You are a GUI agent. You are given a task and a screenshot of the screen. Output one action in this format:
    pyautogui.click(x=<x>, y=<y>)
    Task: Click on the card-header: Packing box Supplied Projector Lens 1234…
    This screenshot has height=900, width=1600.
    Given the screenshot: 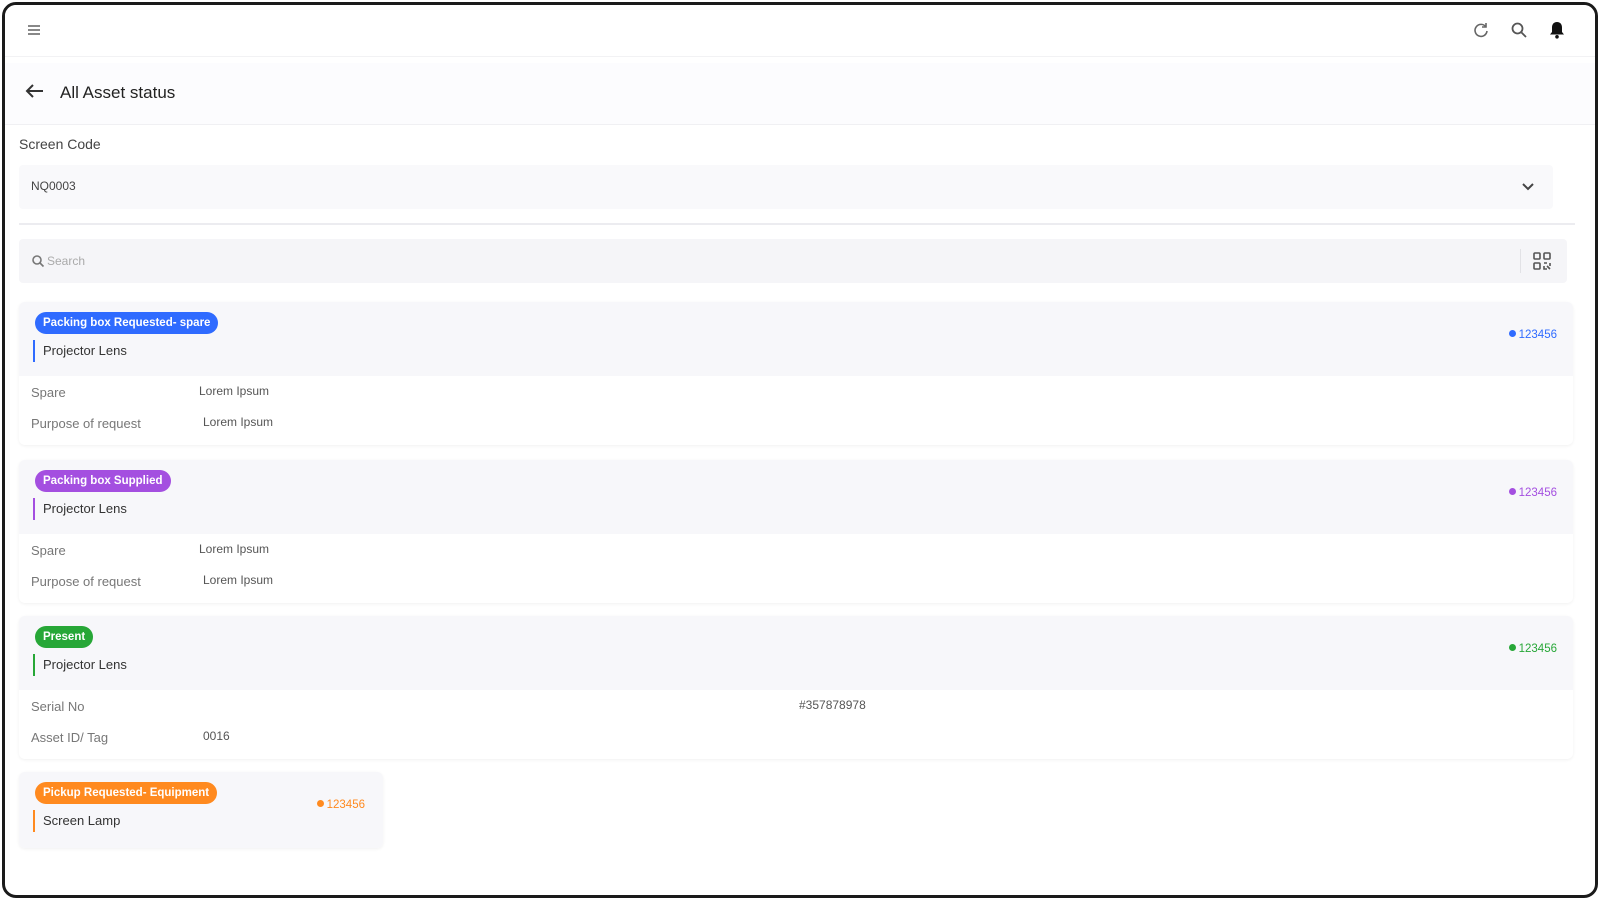 What is the action you would take?
    pyautogui.click(x=796, y=497)
    